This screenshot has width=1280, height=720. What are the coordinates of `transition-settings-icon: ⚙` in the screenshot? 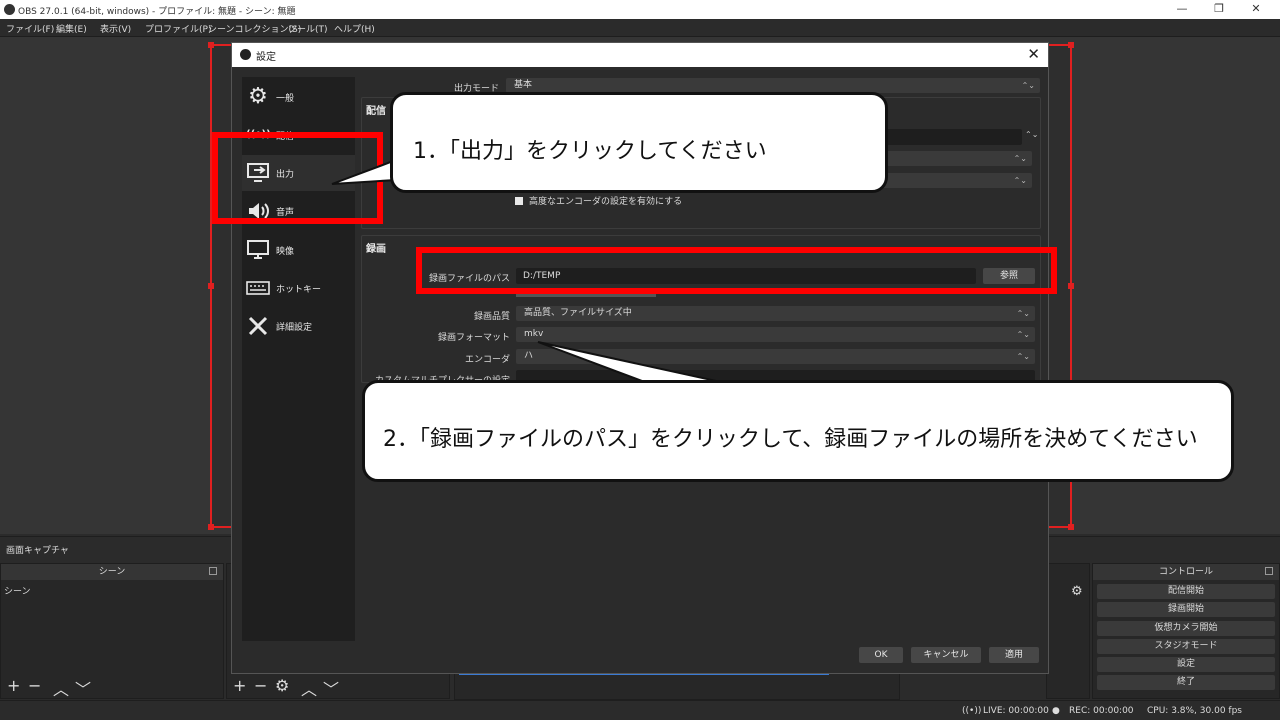 It's located at (1077, 591).